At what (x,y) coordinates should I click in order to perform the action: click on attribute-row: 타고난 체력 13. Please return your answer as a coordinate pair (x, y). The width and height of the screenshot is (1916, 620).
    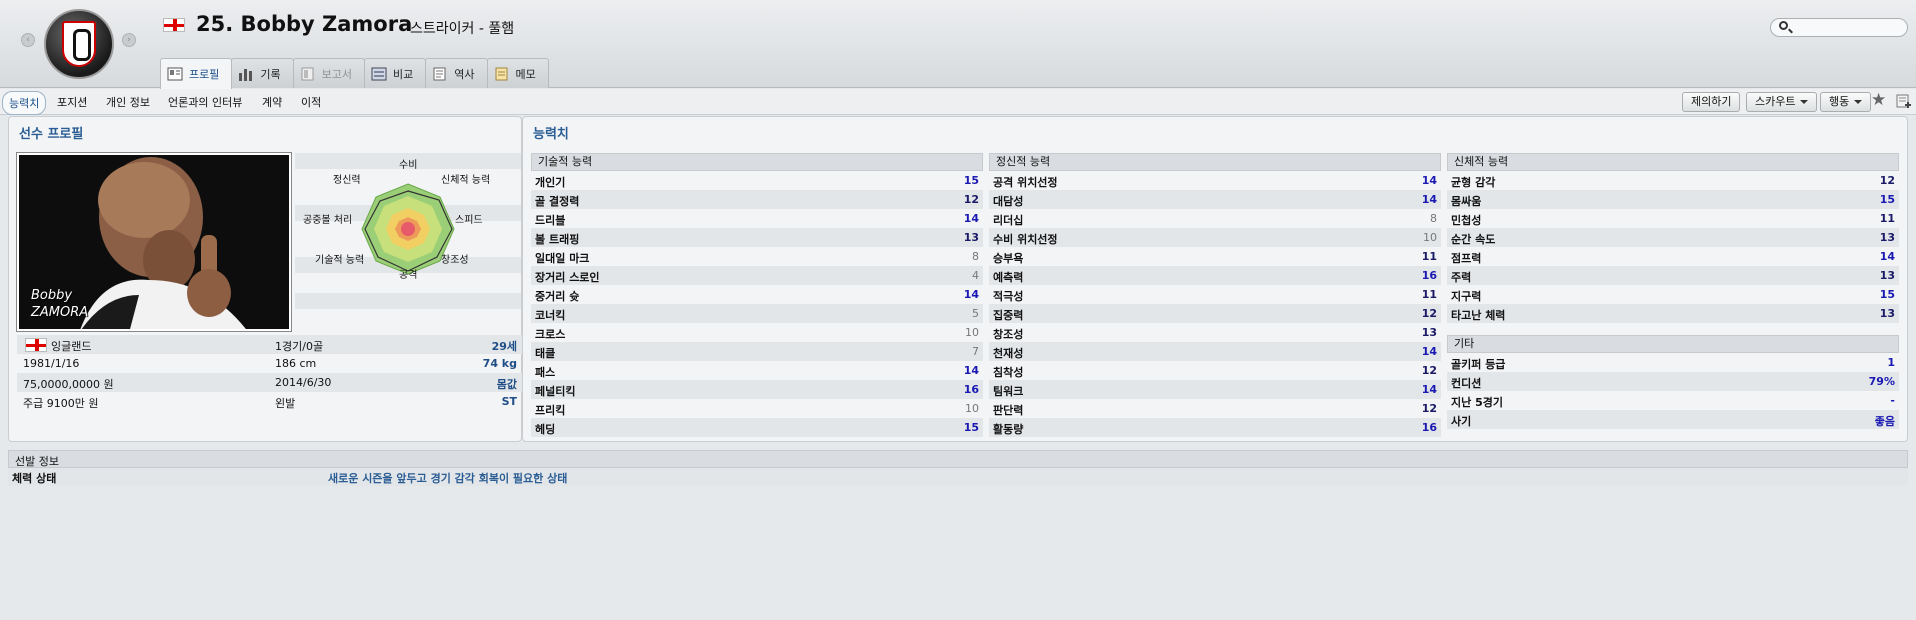
    Looking at the image, I should click on (1673, 313).